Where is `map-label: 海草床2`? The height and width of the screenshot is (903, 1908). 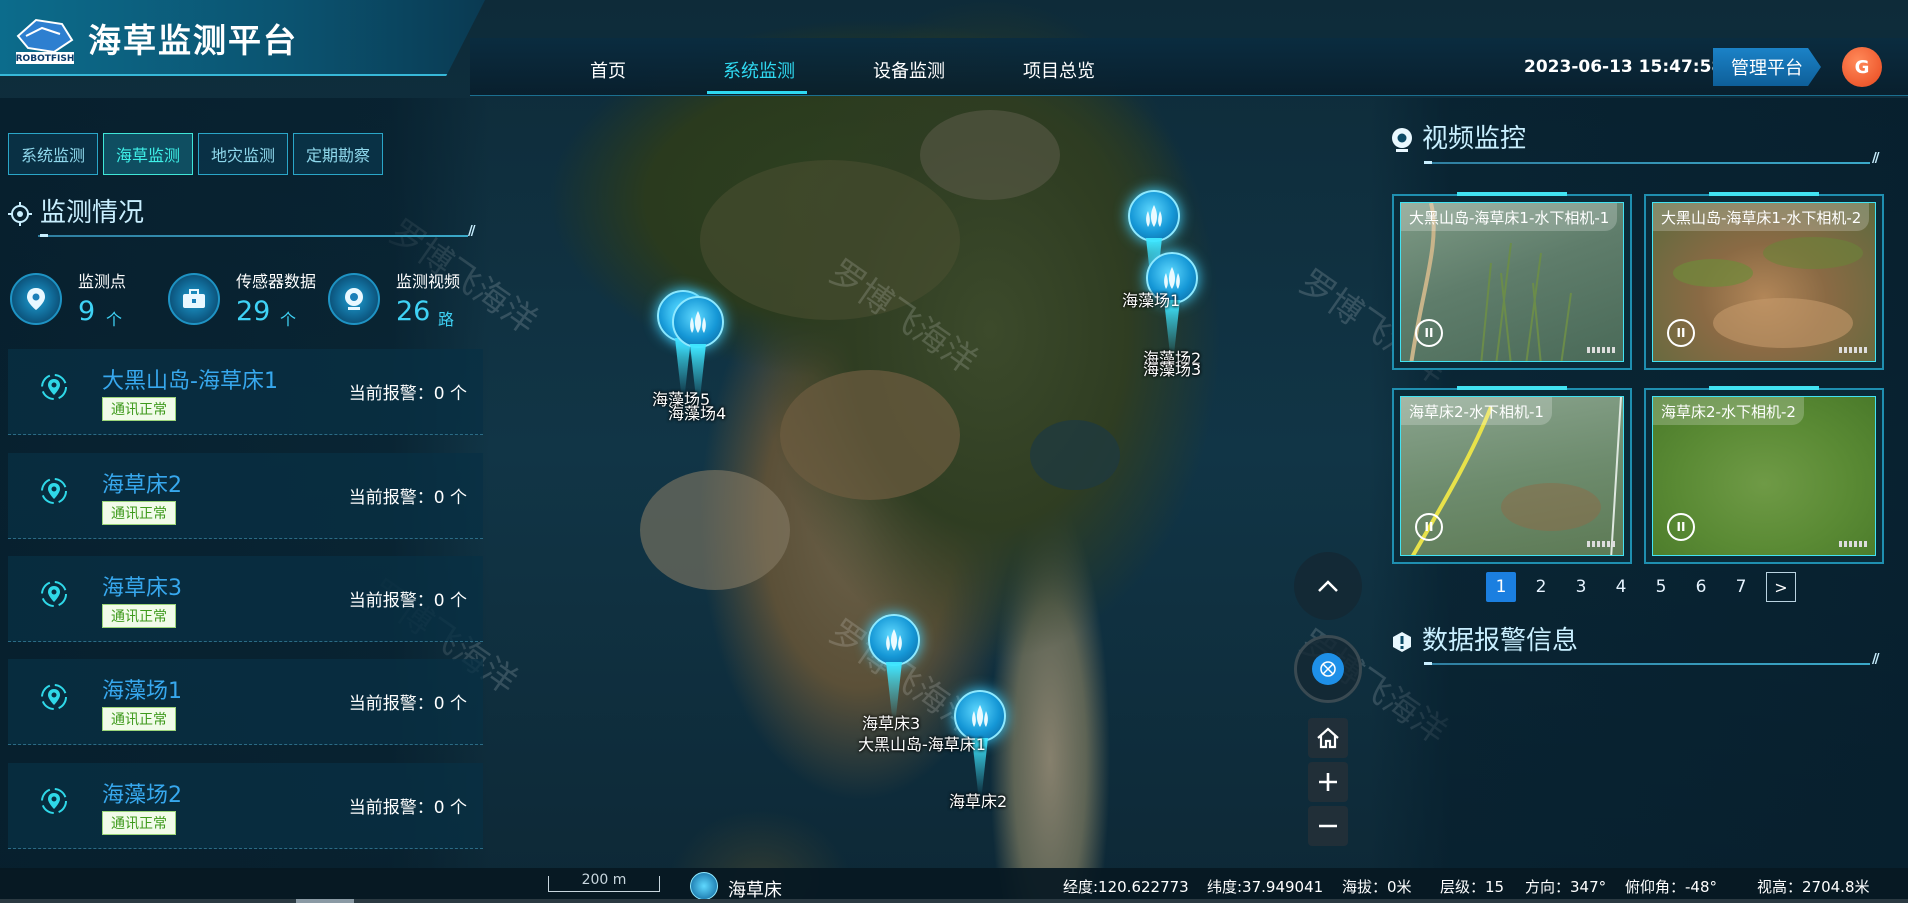
map-label: 海草床2 is located at coordinates (978, 801).